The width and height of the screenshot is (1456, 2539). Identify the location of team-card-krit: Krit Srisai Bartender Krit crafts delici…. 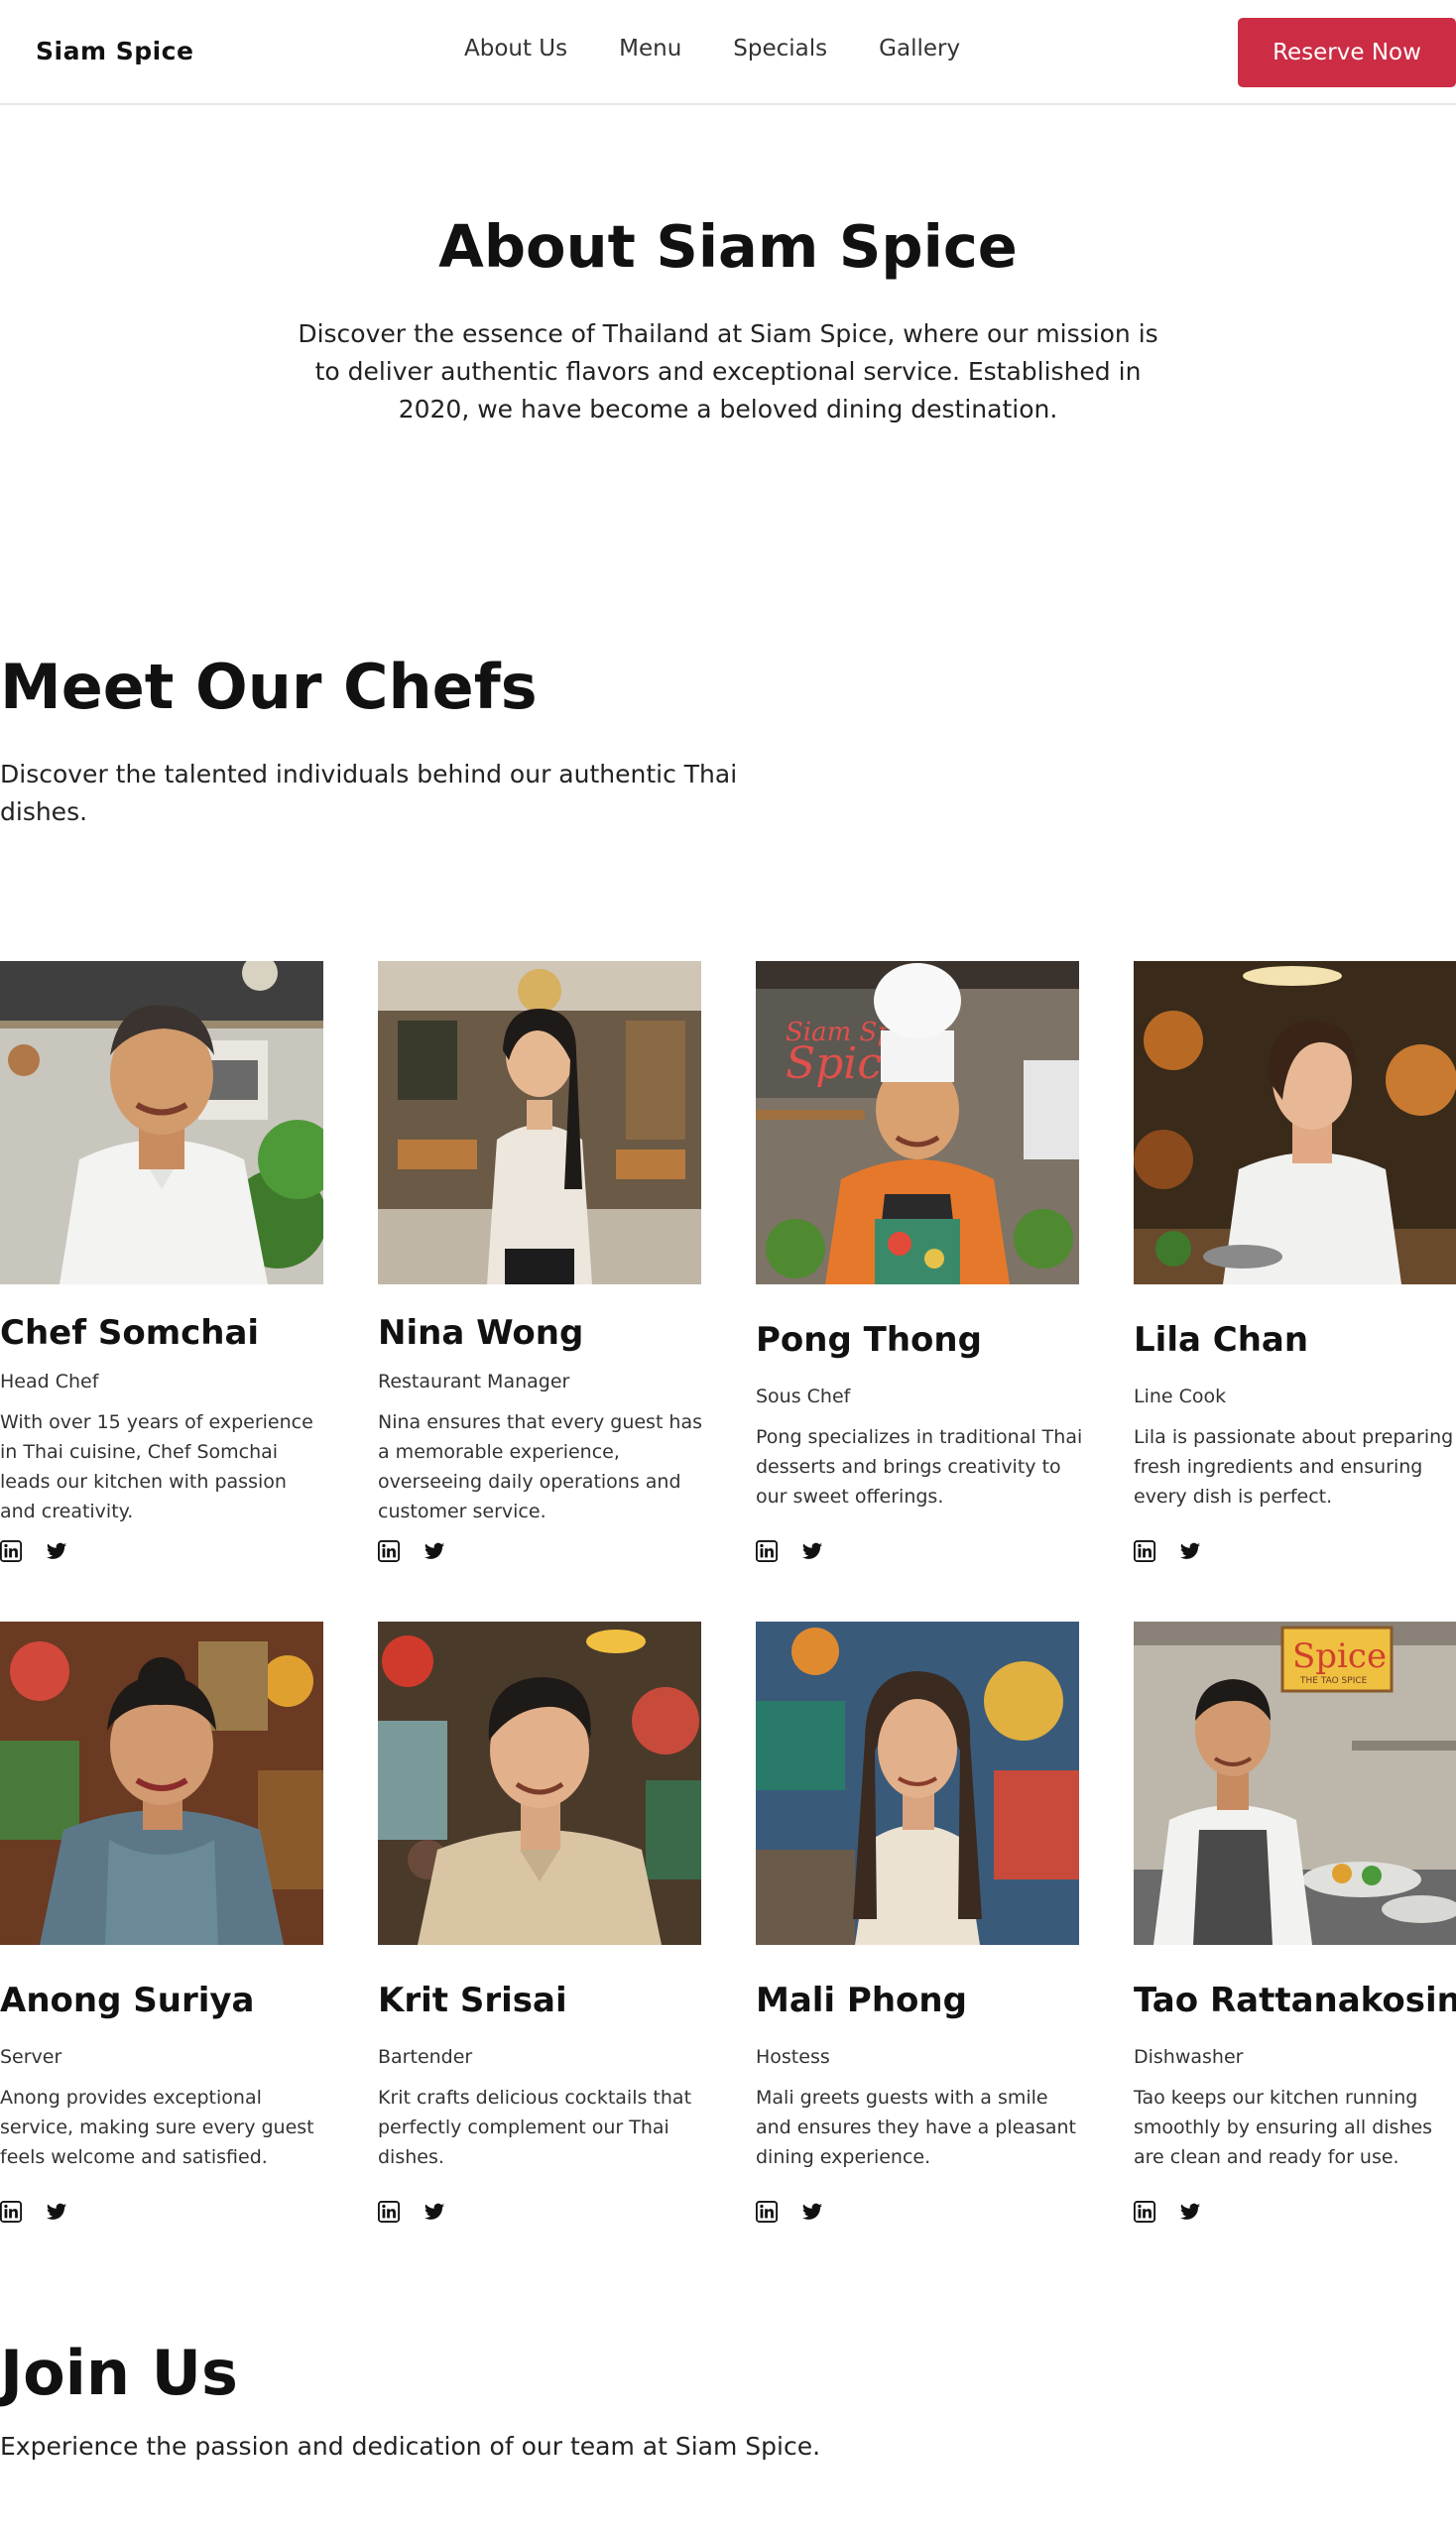
(539, 1923).